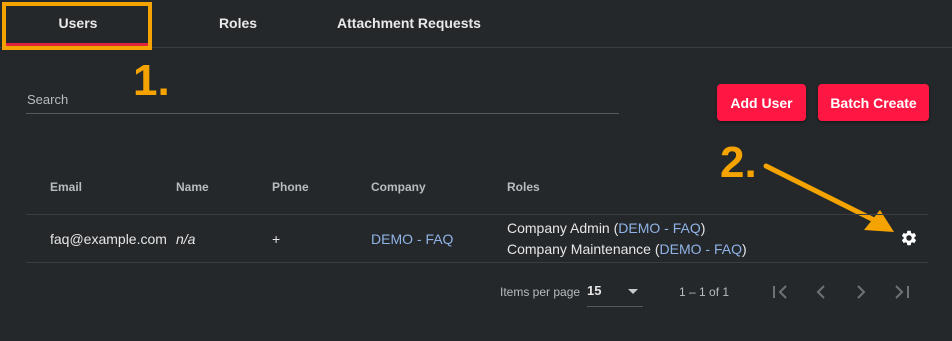 This screenshot has height=341, width=952. I want to click on page-range: 1 – 1 of 1, so click(704, 292).